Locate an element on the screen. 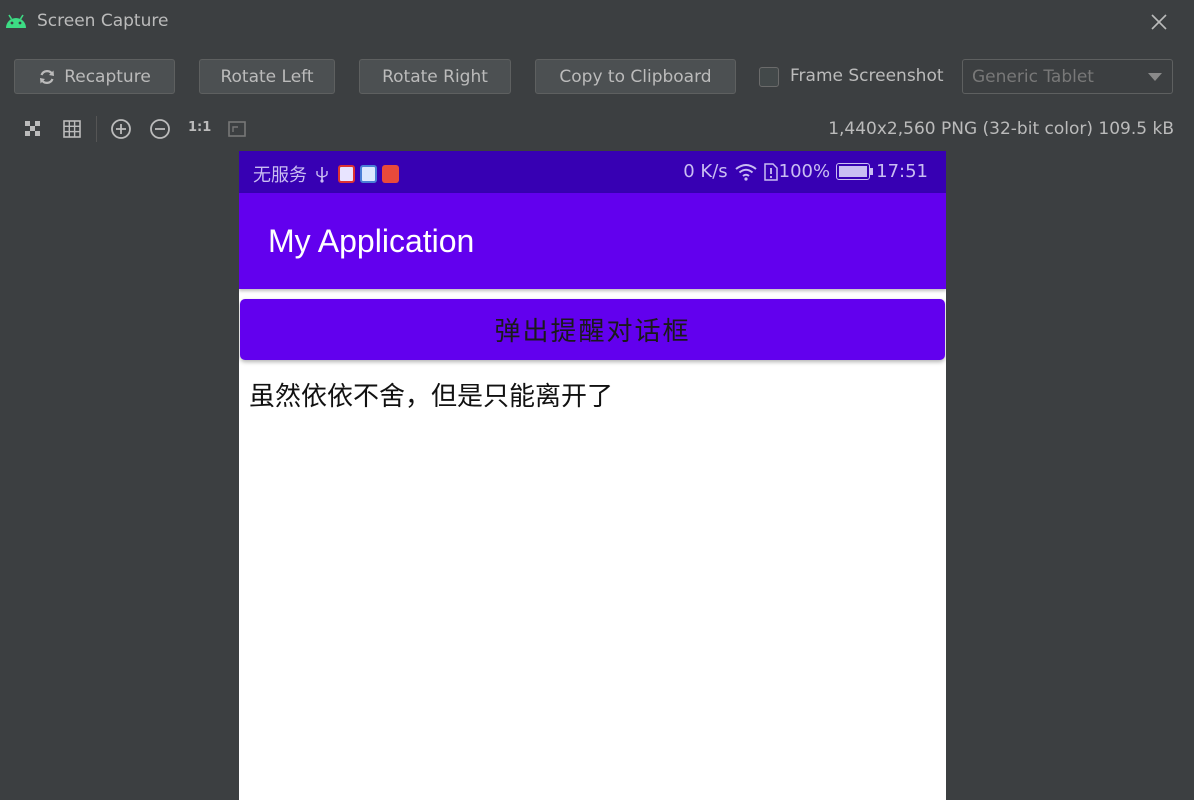  dropdown-arrow-icon is located at coordinates (1155, 77).